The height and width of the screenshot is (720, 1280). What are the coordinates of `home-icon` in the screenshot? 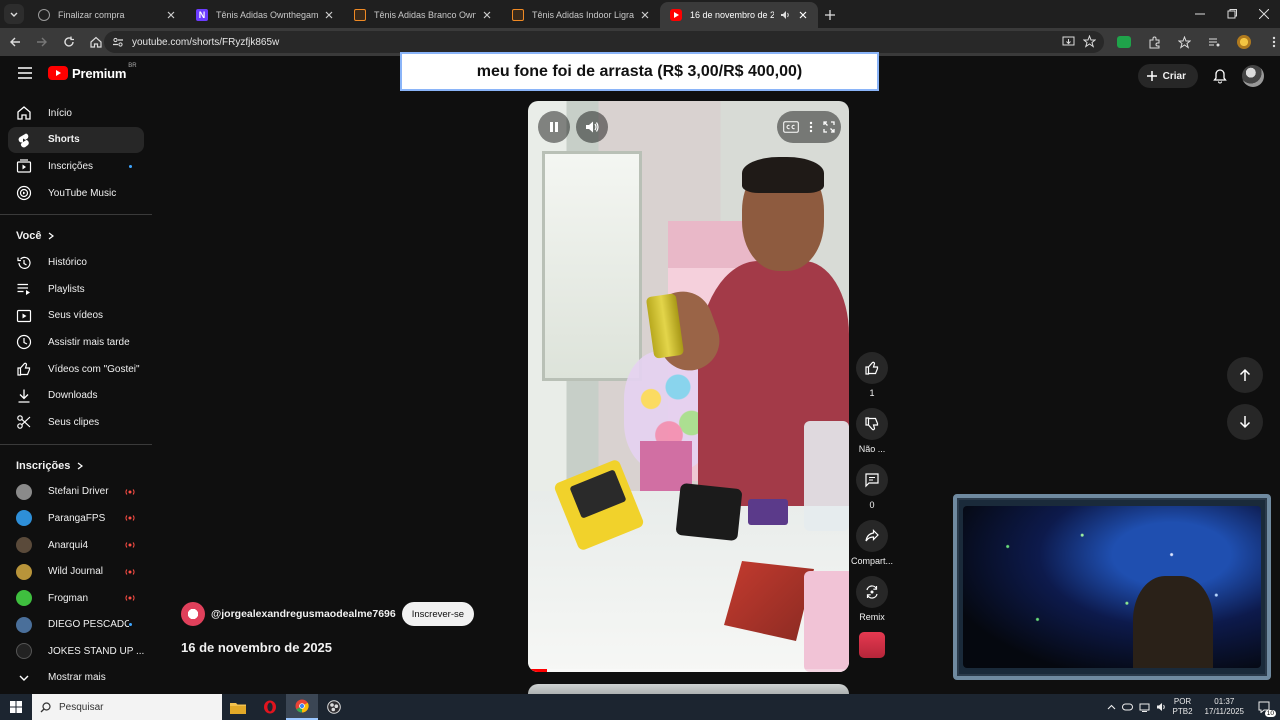 It's located at (96, 42).